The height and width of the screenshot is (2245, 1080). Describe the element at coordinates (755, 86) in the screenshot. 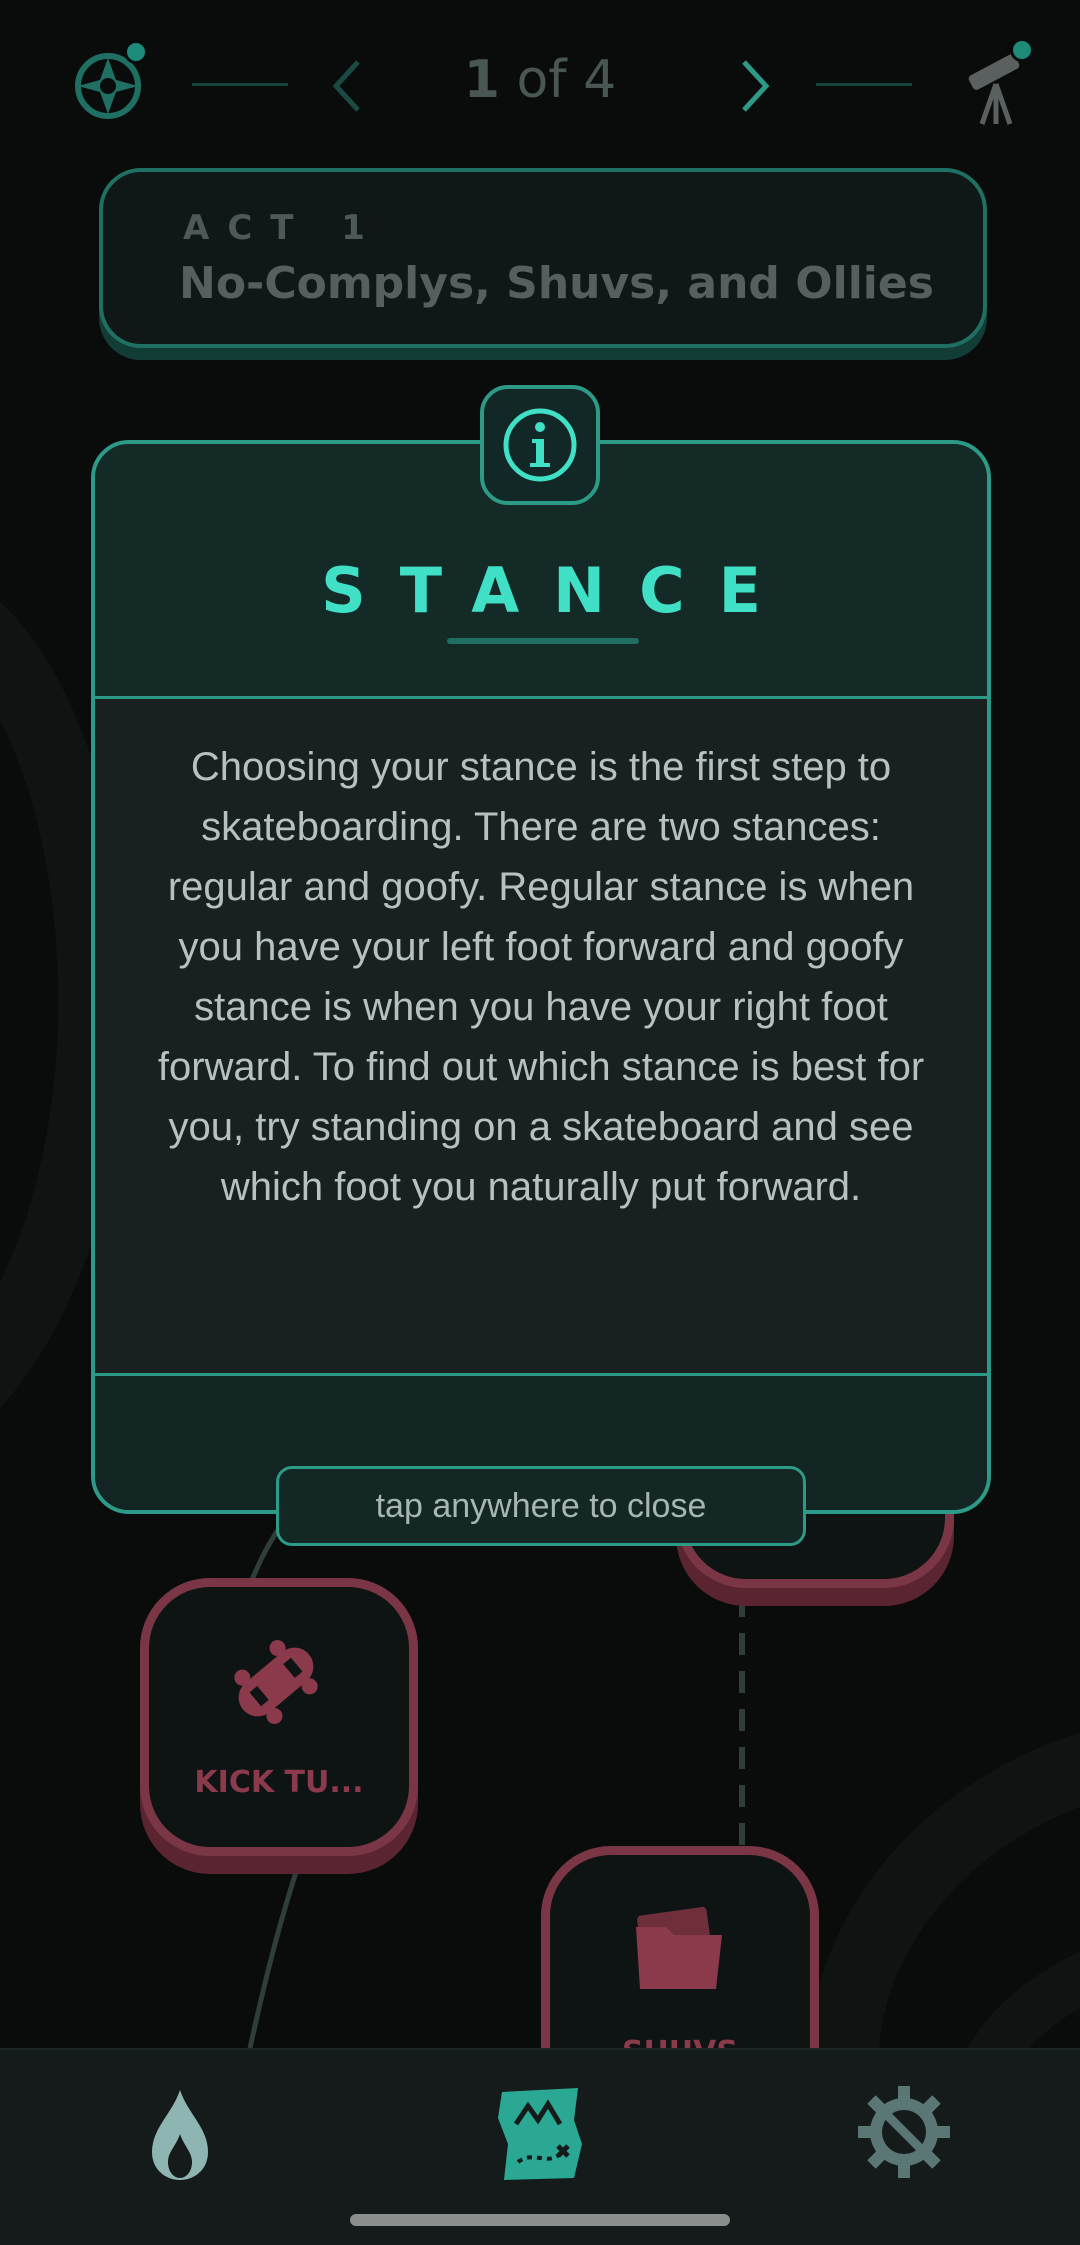

I see `chevron-right-icon` at that location.